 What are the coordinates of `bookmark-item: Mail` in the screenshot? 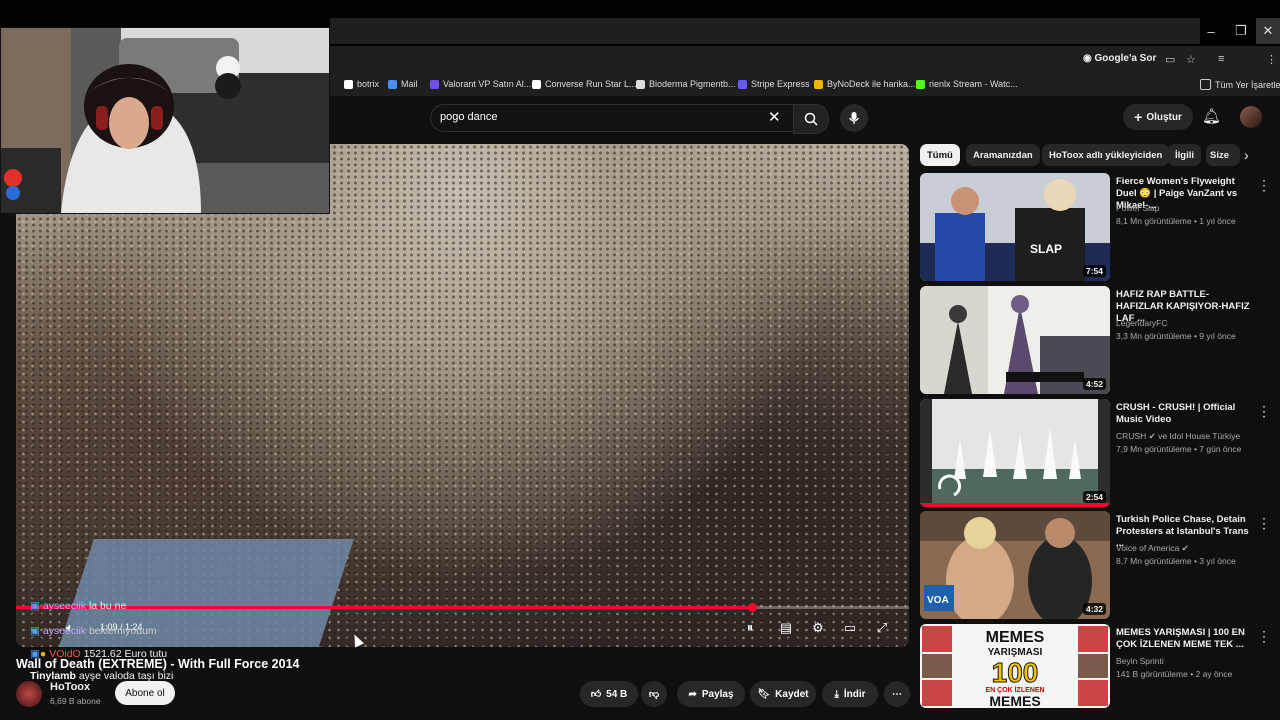 It's located at (403, 84).